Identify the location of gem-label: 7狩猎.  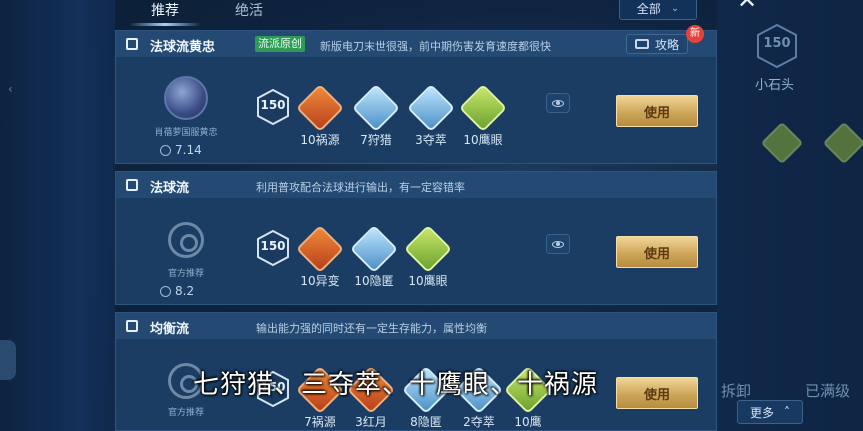
(376, 140).